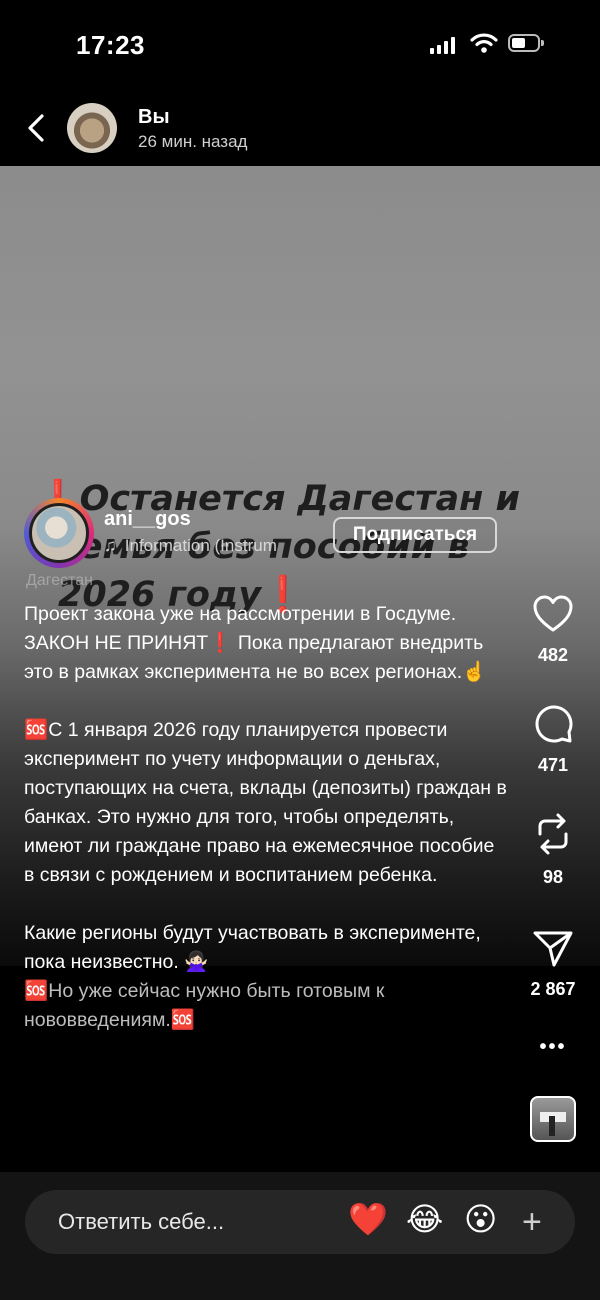  Describe the element at coordinates (424, 1219) in the screenshot. I see `quick-reaction-laugh: 😂` at that location.